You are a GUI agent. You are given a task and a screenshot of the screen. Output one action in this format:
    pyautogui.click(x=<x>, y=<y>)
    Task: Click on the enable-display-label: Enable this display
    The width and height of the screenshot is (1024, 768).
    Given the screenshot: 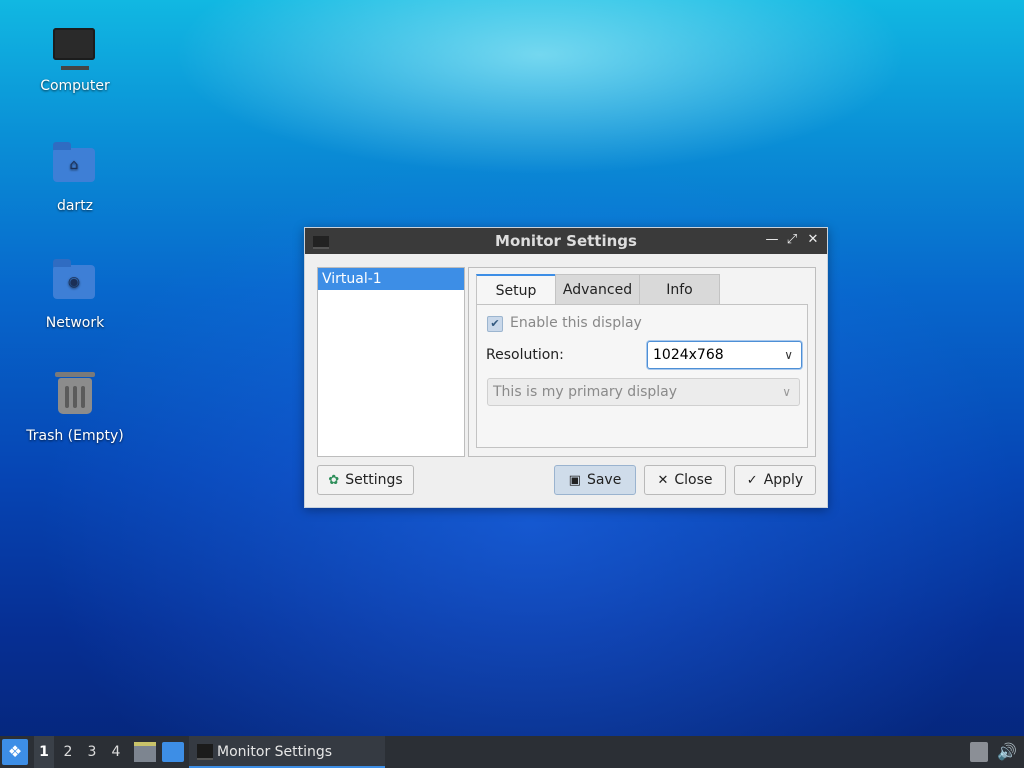 What is the action you would take?
    pyautogui.click(x=576, y=323)
    